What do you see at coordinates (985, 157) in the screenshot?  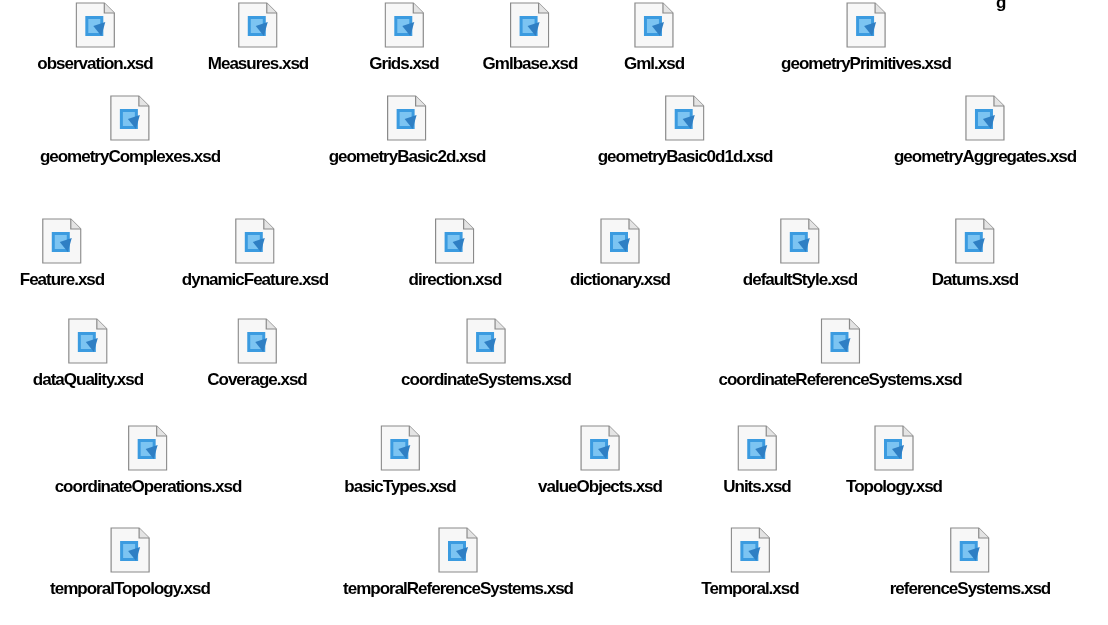 I see `file-label: geometryAggregates.xsd` at bounding box center [985, 157].